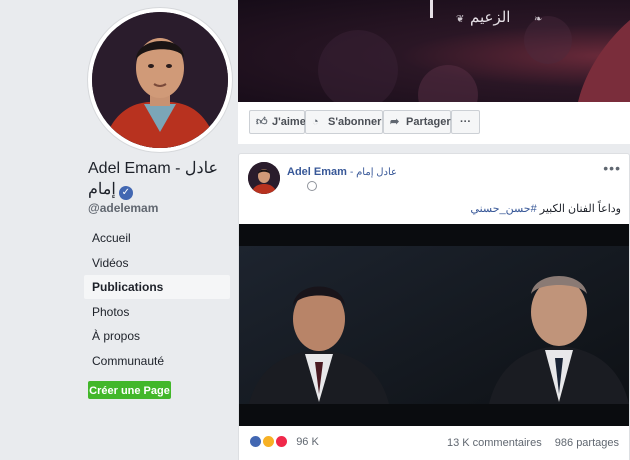  Describe the element at coordinates (157, 263) in the screenshot. I see `nav-item-videos: Vidéos` at that location.